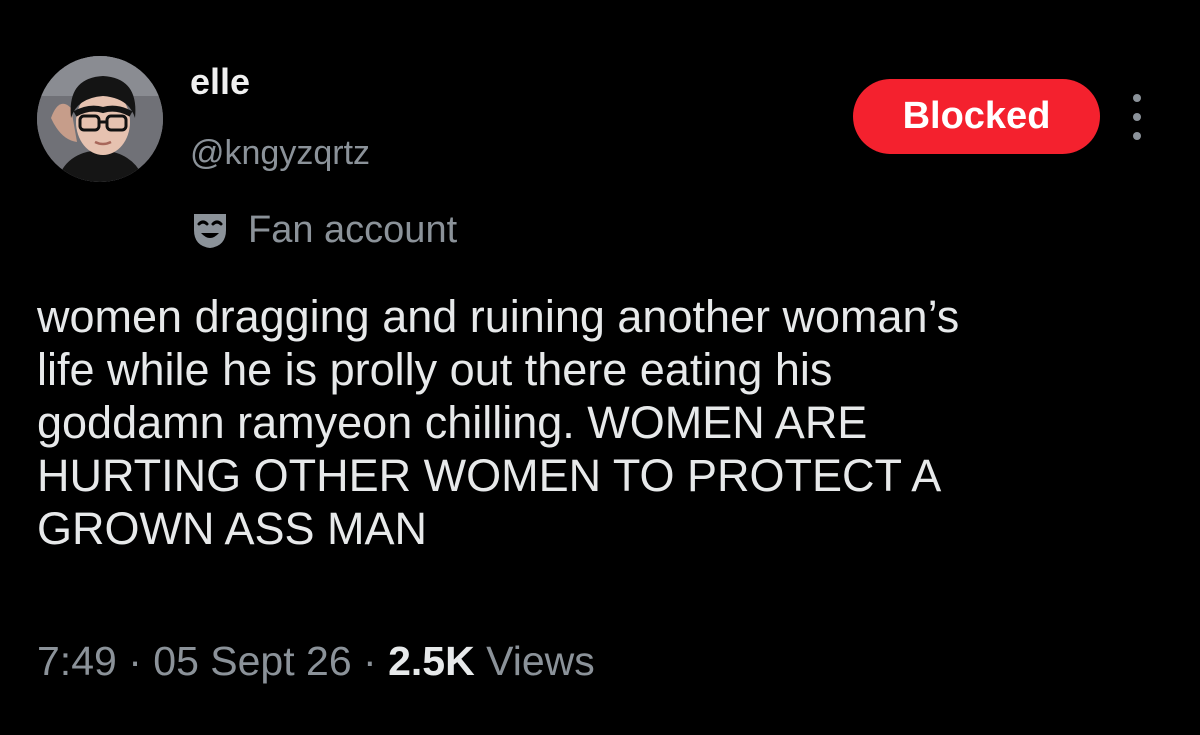  What do you see at coordinates (353, 230) in the screenshot?
I see `fan-account-text: Fan account` at bounding box center [353, 230].